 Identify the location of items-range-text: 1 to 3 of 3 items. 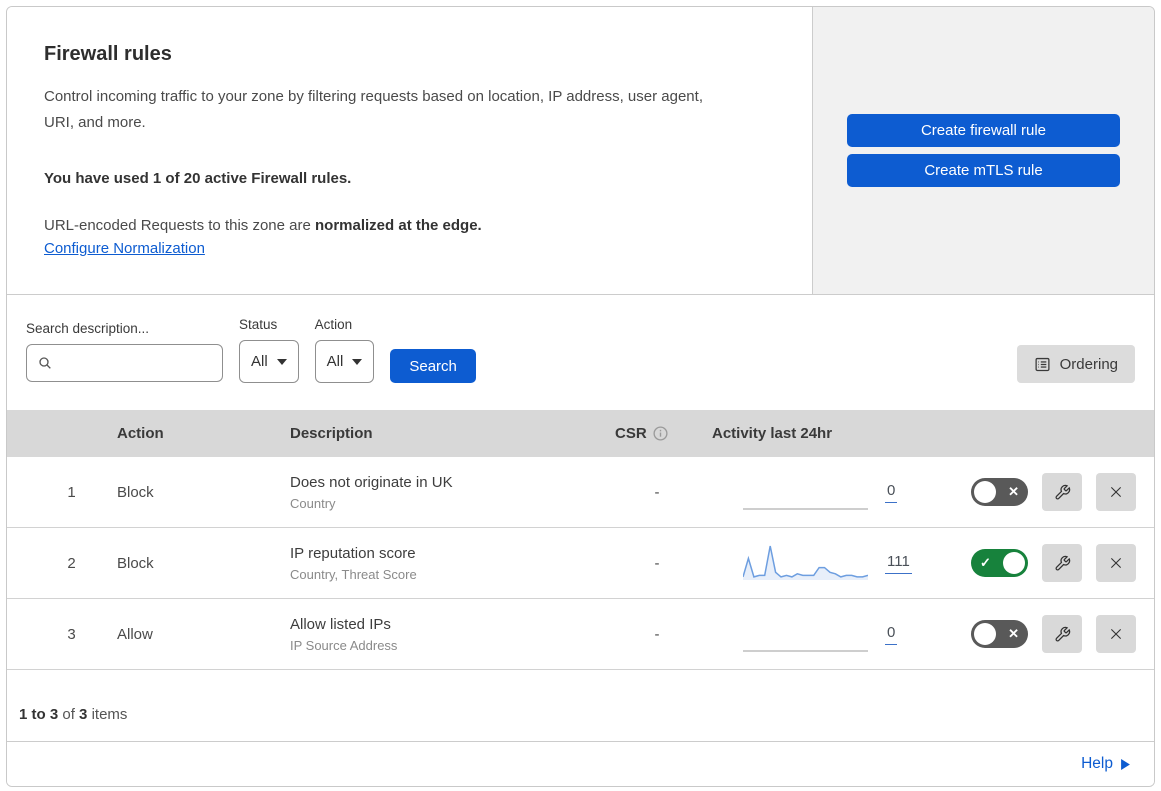
(73, 714).